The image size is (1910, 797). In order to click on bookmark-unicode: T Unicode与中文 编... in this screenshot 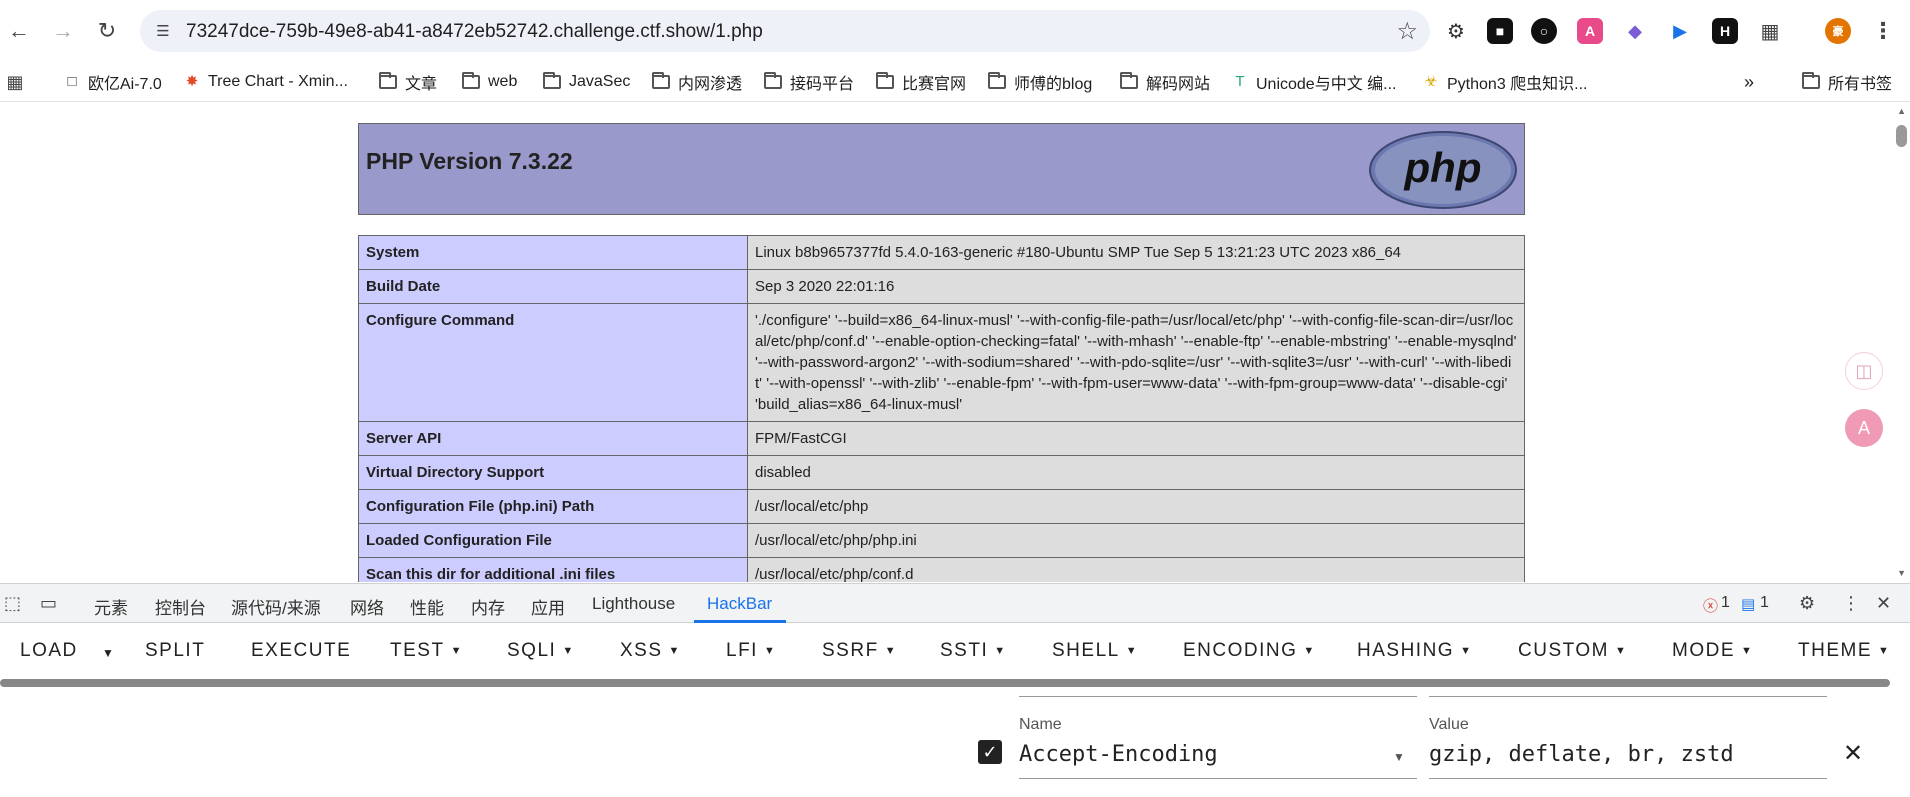, I will do `click(1313, 82)`.